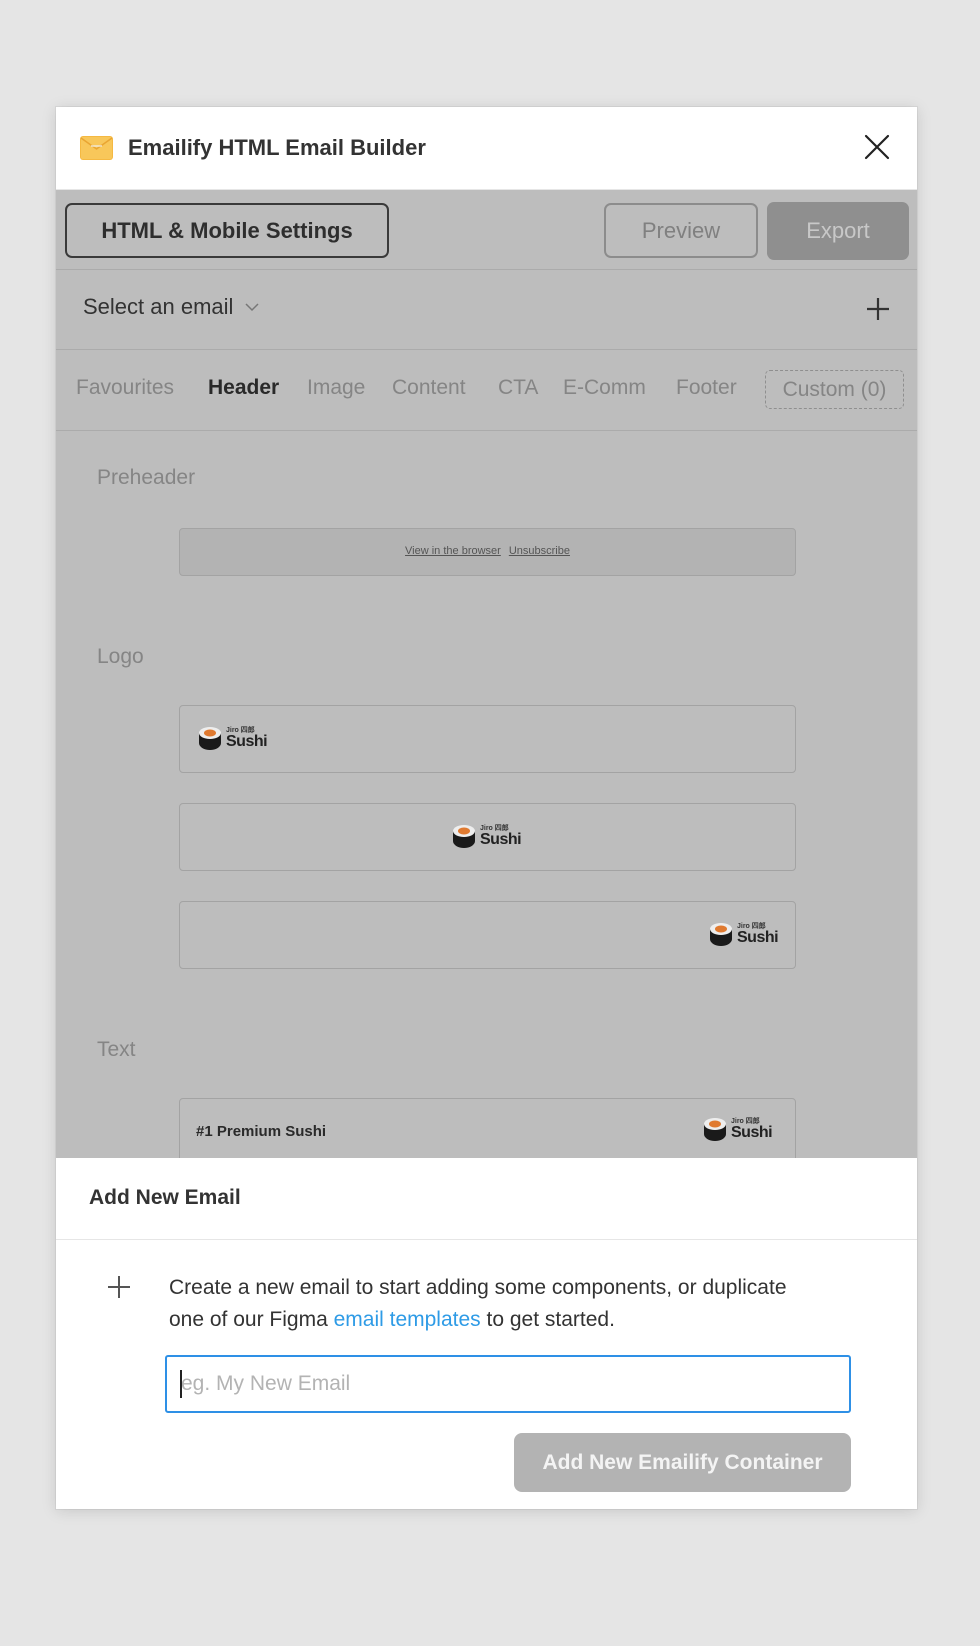 The height and width of the screenshot is (1646, 980). I want to click on logo-center-card: Jiro 四郎 Sushi, so click(487, 837).